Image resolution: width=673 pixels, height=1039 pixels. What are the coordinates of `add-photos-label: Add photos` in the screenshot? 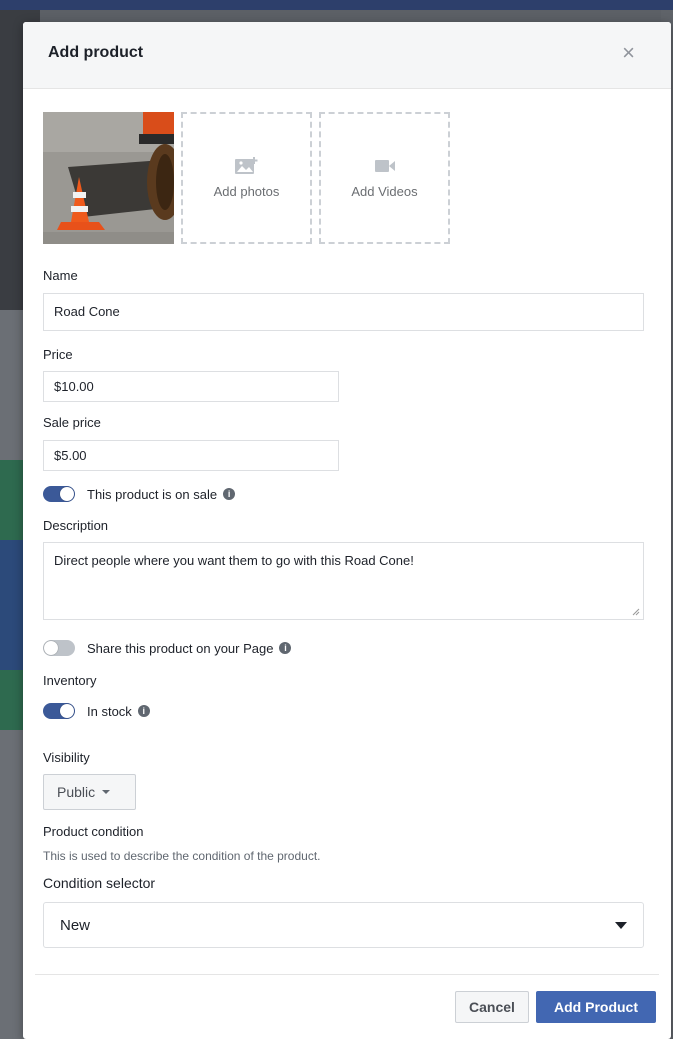 It's located at (246, 191).